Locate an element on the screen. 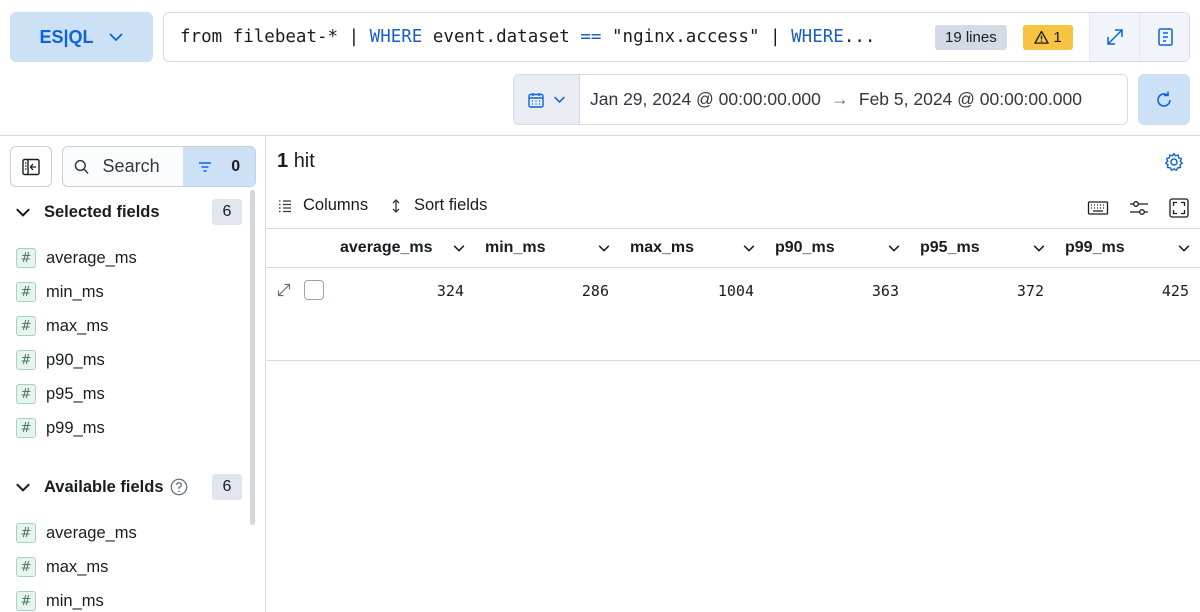 Image resolution: width=1200 pixels, height=612 pixels. table-cell: 425 is located at coordinates (1175, 291).